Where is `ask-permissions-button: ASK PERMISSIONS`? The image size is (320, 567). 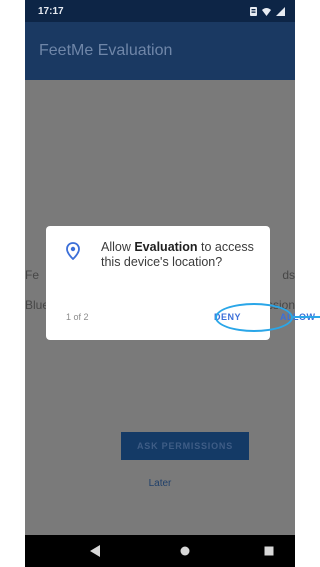
ask-permissions-button: ASK PERMISSIONS is located at coordinates (185, 446).